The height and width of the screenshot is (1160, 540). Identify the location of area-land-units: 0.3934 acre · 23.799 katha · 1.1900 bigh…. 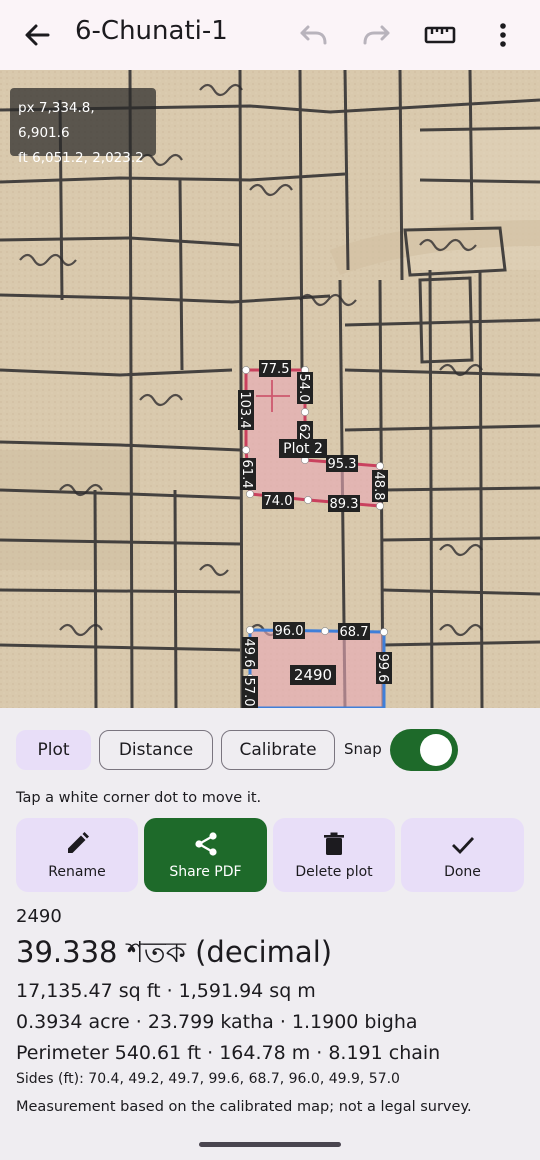
(217, 1022).